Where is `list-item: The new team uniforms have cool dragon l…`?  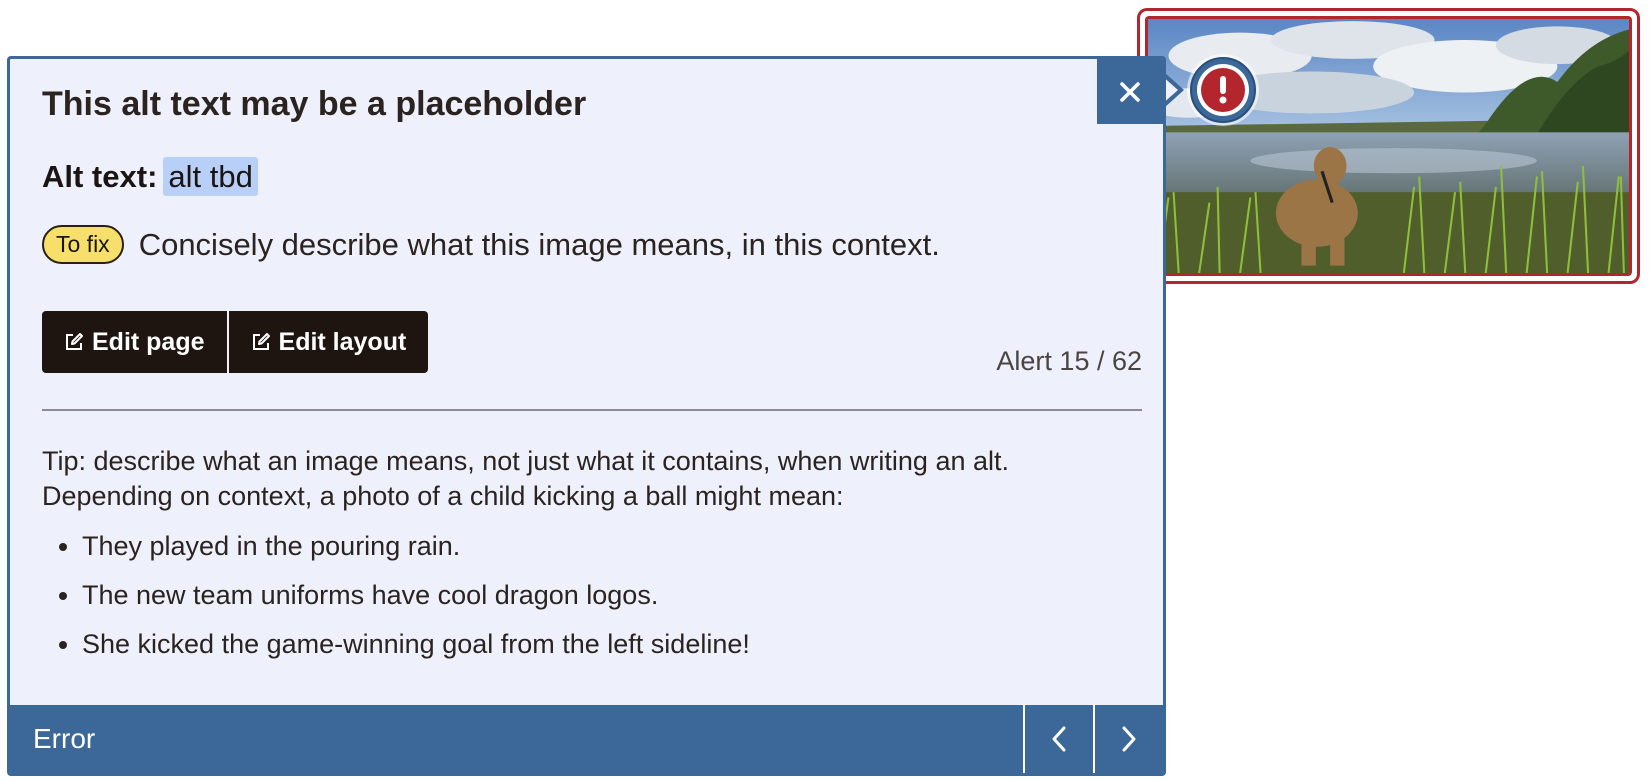
list-item: The new team uniforms have cool dragon l… is located at coordinates (416, 602).